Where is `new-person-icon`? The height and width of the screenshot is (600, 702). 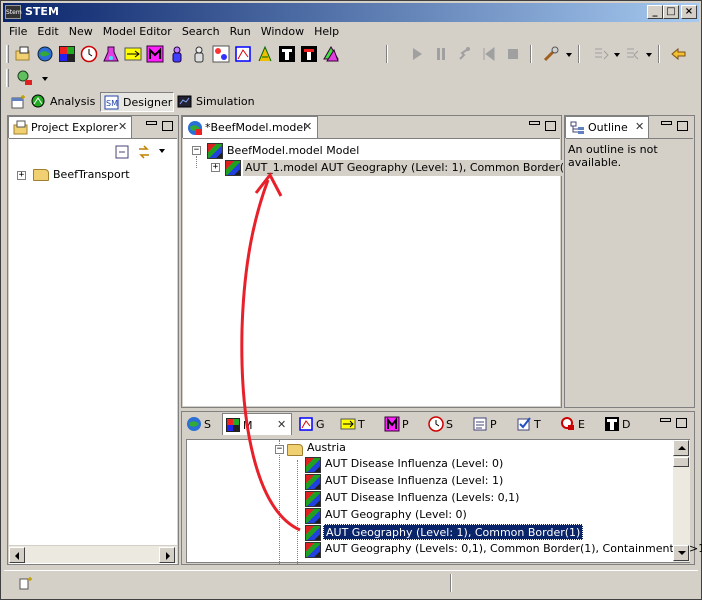
new-person-icon is located at coordinates (177, 54).